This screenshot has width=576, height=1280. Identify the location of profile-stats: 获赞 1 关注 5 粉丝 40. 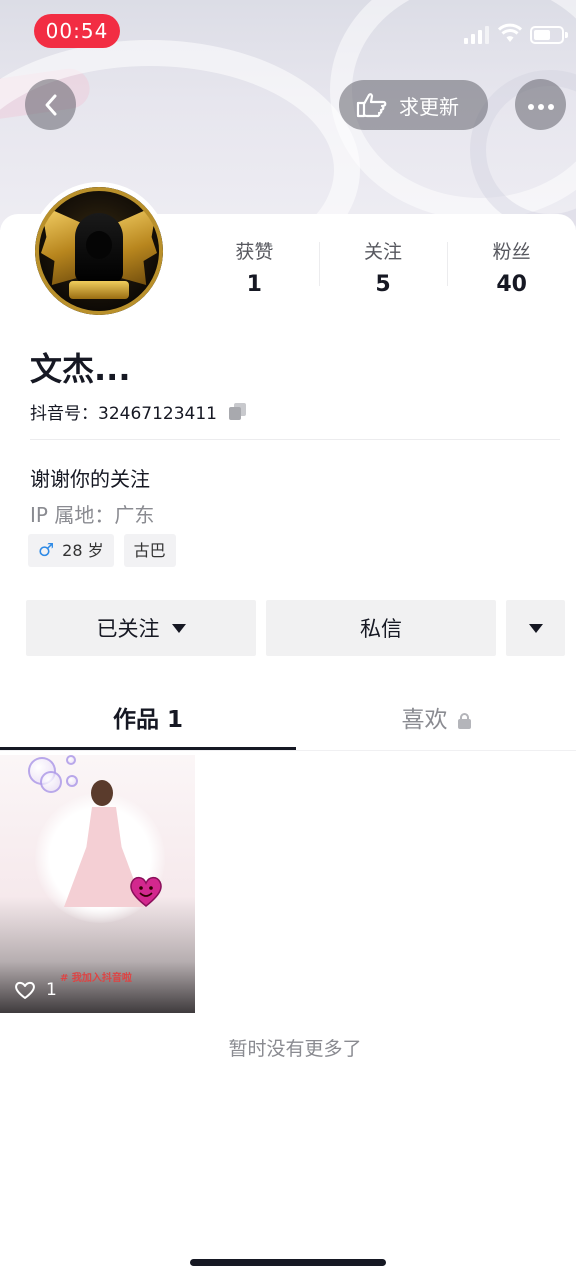
(383, 270).